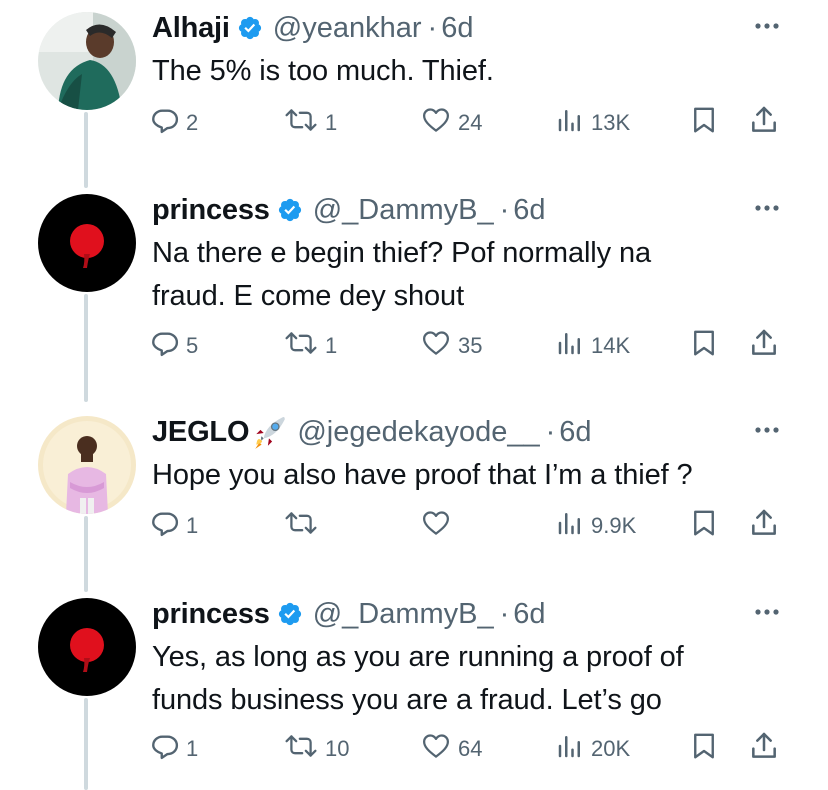  Describe the element at coordinates (270, 432) in the screenshot. I see `rocket-emoji-icon` at that location.